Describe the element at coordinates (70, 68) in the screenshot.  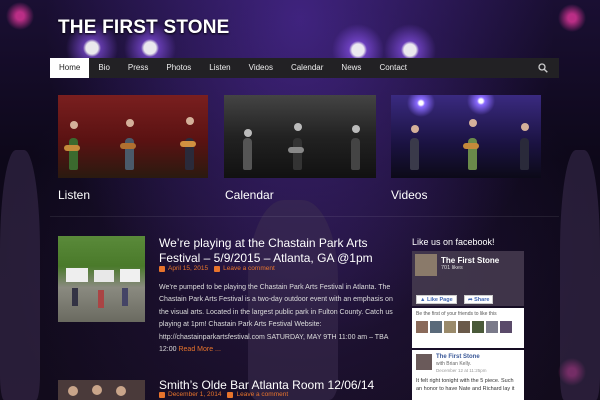
I see `nav-item-home: Home` at that location.